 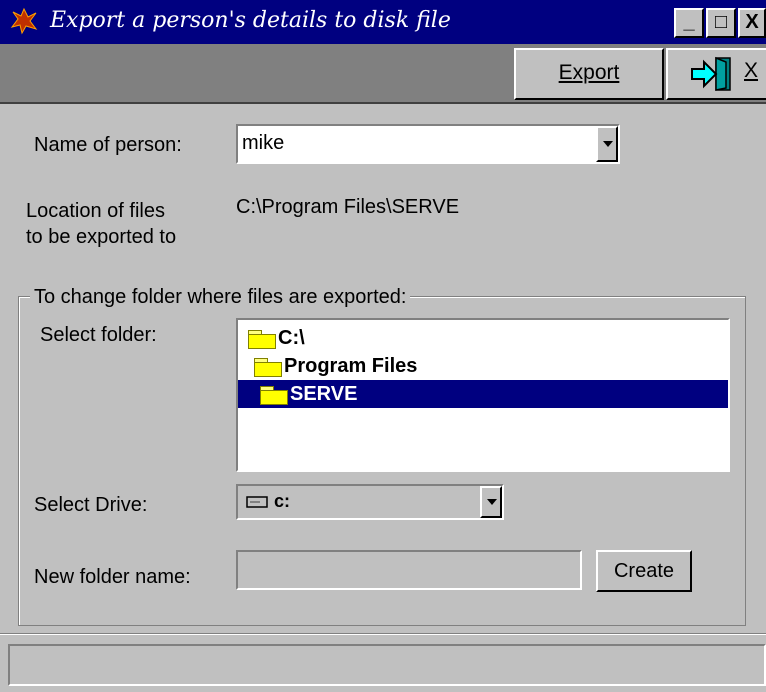 What do you see at coordinates (95, 211) in the screenshot?
I see `location-label-line1: Location of files` at bounding box center [95, 211].